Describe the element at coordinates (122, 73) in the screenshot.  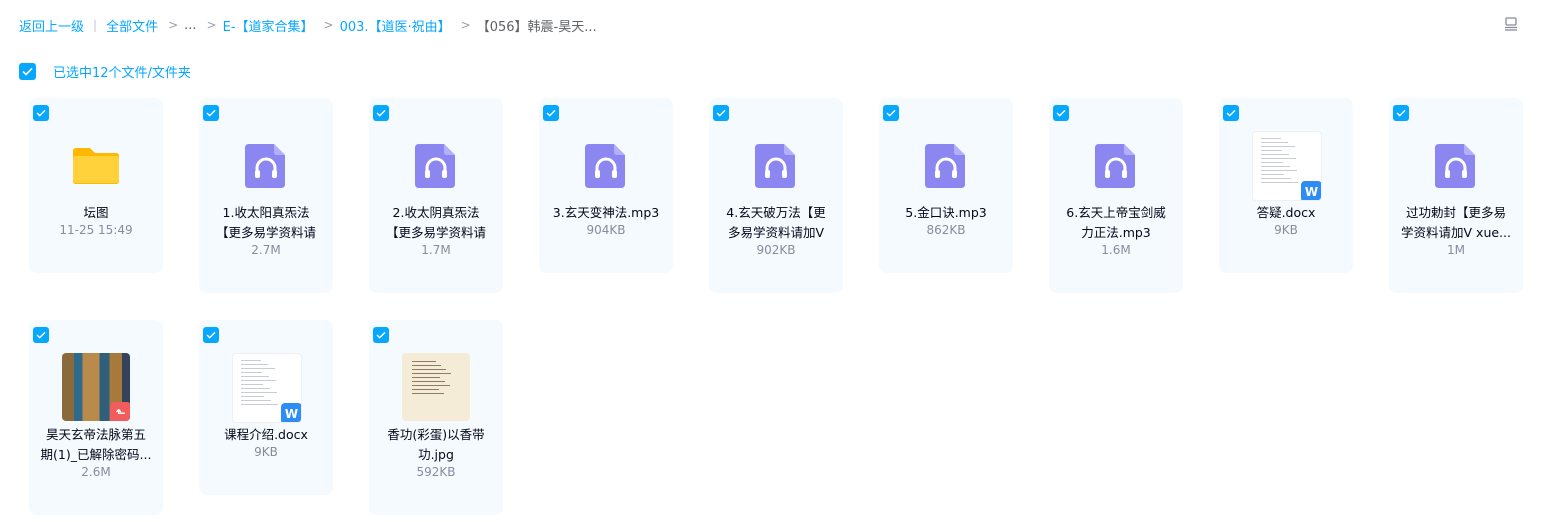
I see `selection-count: 已选中12个文件/文件夹` at that location.